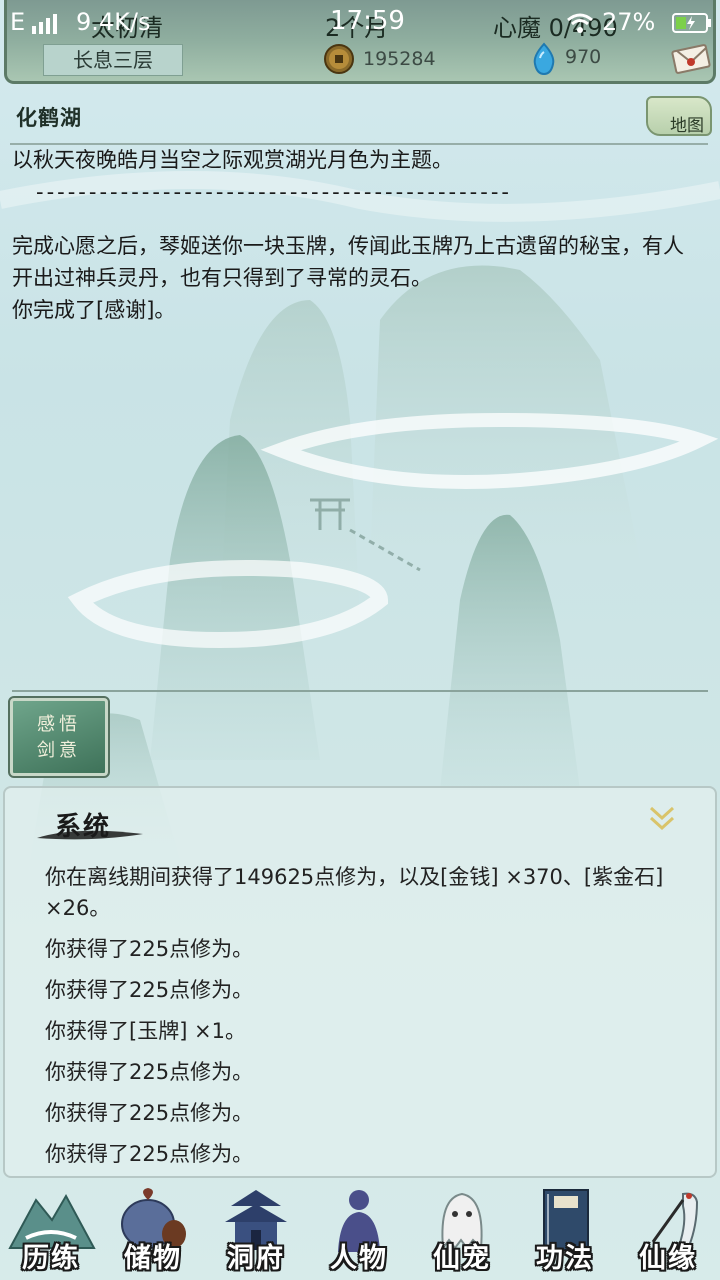 This screenshot has height=1280, width=720. What do you see at coordinates (94, 310) in the screenshot?
I see `story-completion: 你完成了[感谢]。` at bounding box center [94, 310].